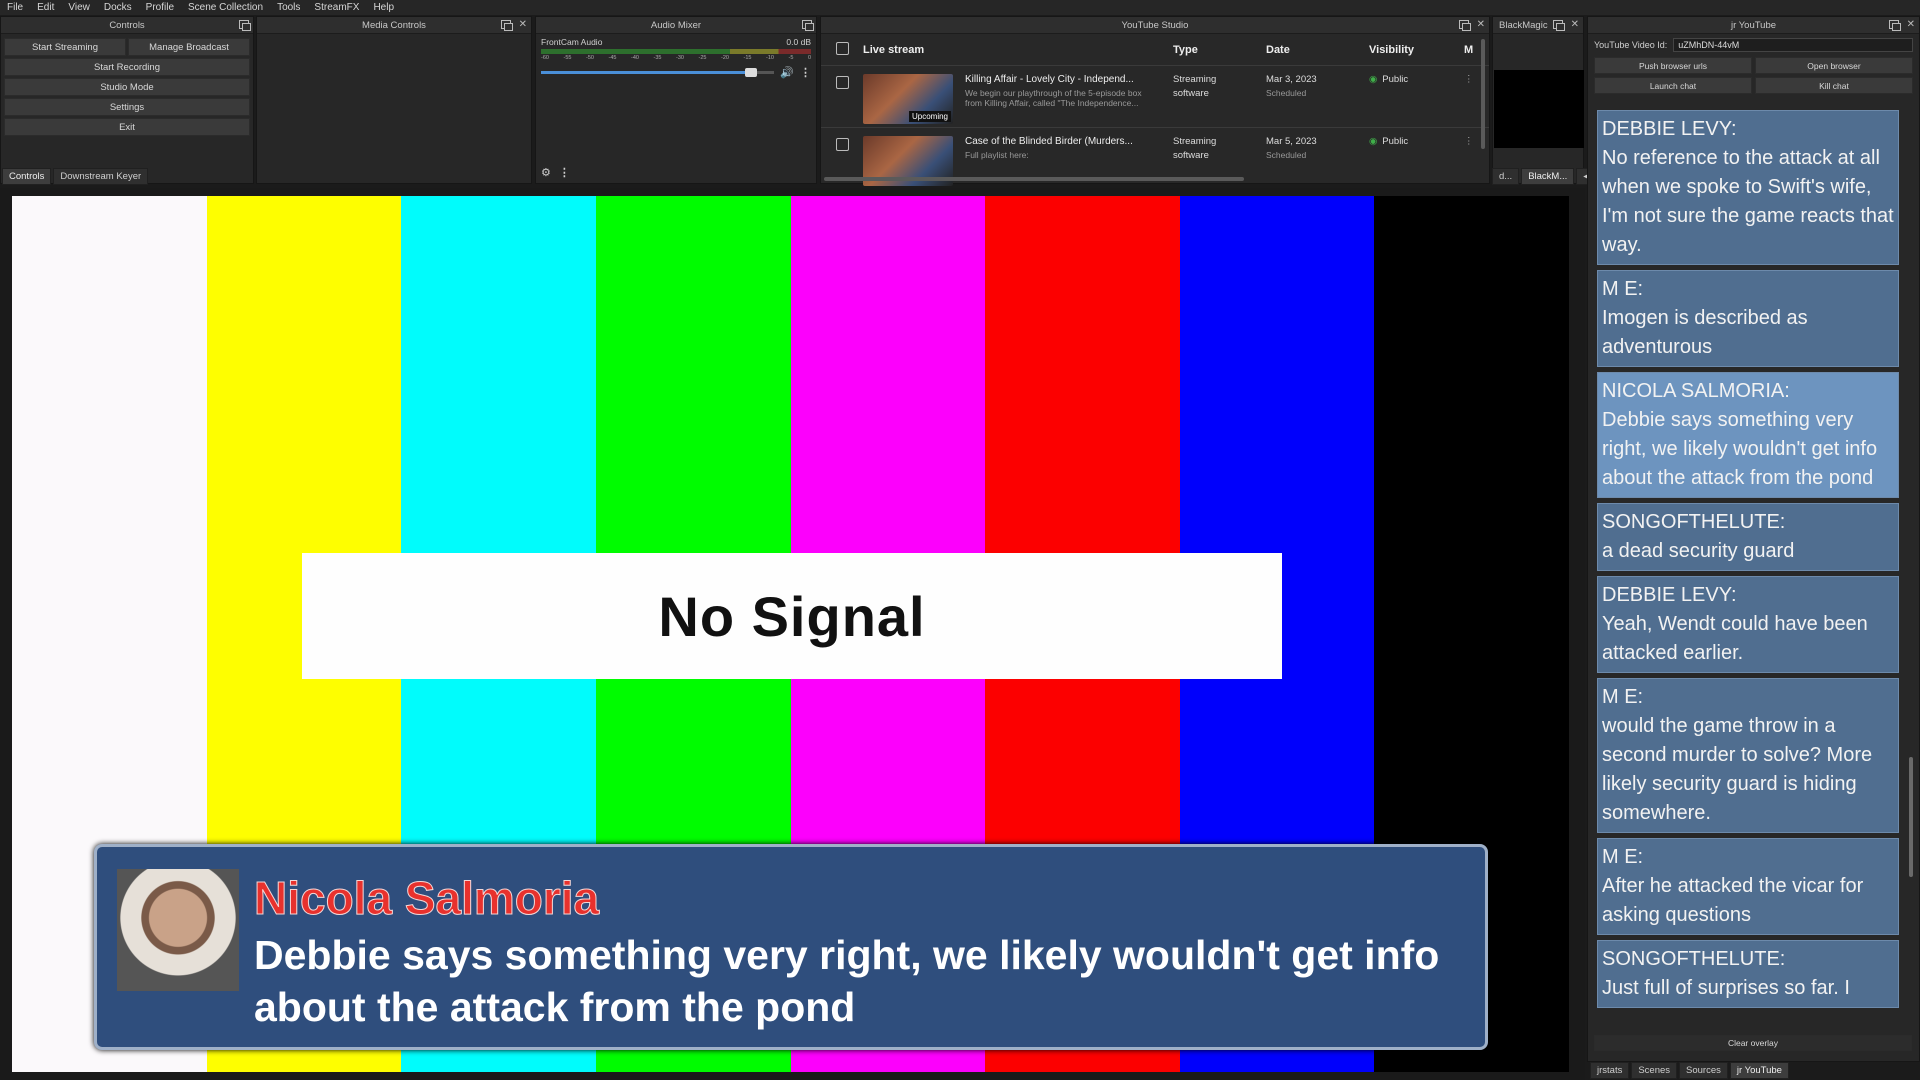 This screenshot has height=1080, width=1920. What do you see at coordinates (546, 172) in the screenshot?
I see `gear-icon: ⚙` at bounding box center [546, 172].